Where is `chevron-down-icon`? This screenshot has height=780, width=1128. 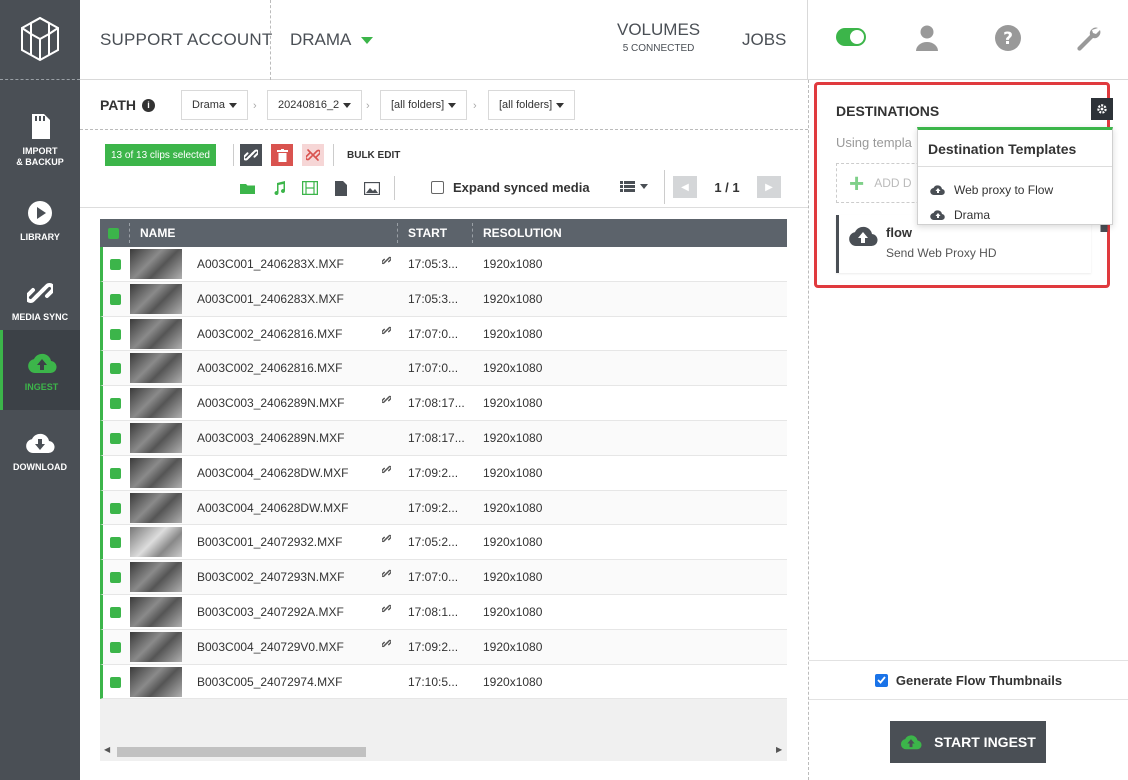 chevron-down-icon is located at coordinates (560, 105).